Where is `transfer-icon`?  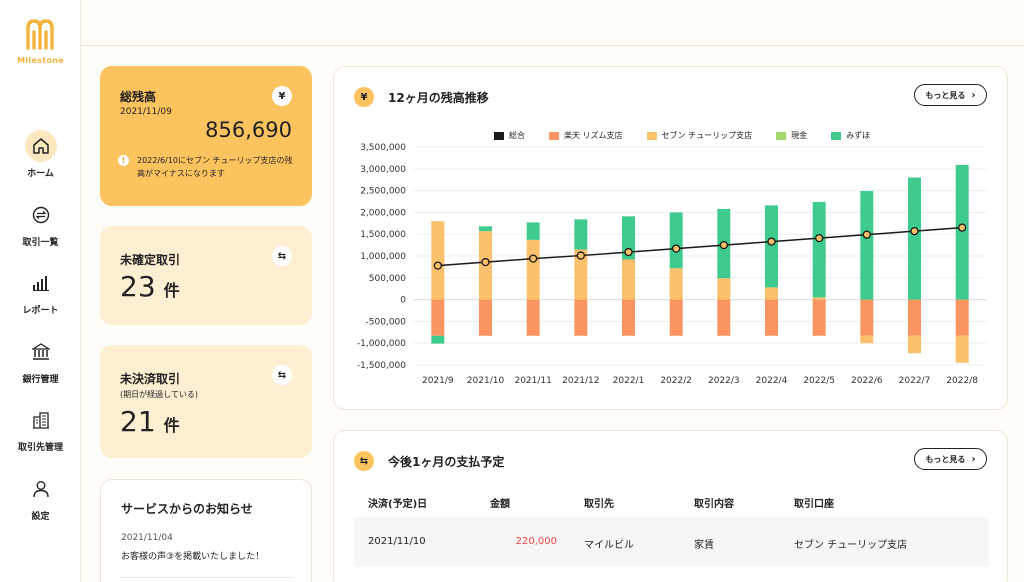
transfer-icon is located at coordinates (41, 215).